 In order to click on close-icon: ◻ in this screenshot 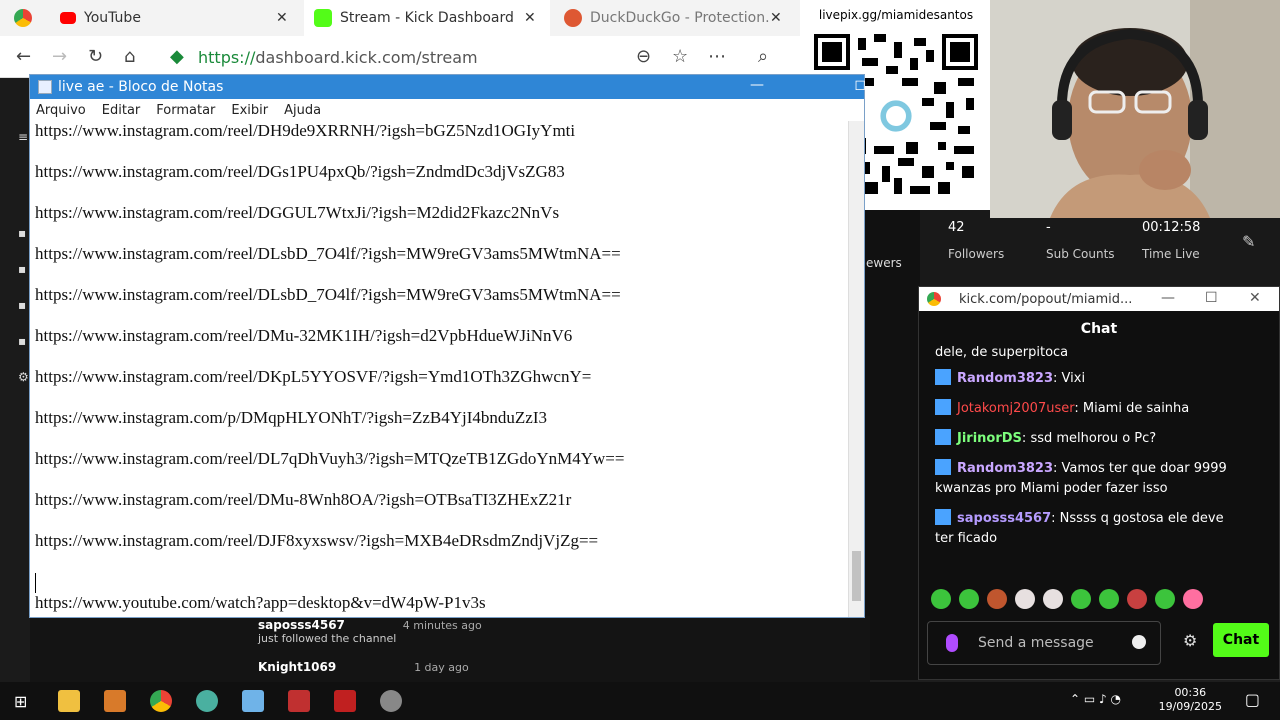, I will do `click(860, 85)`.